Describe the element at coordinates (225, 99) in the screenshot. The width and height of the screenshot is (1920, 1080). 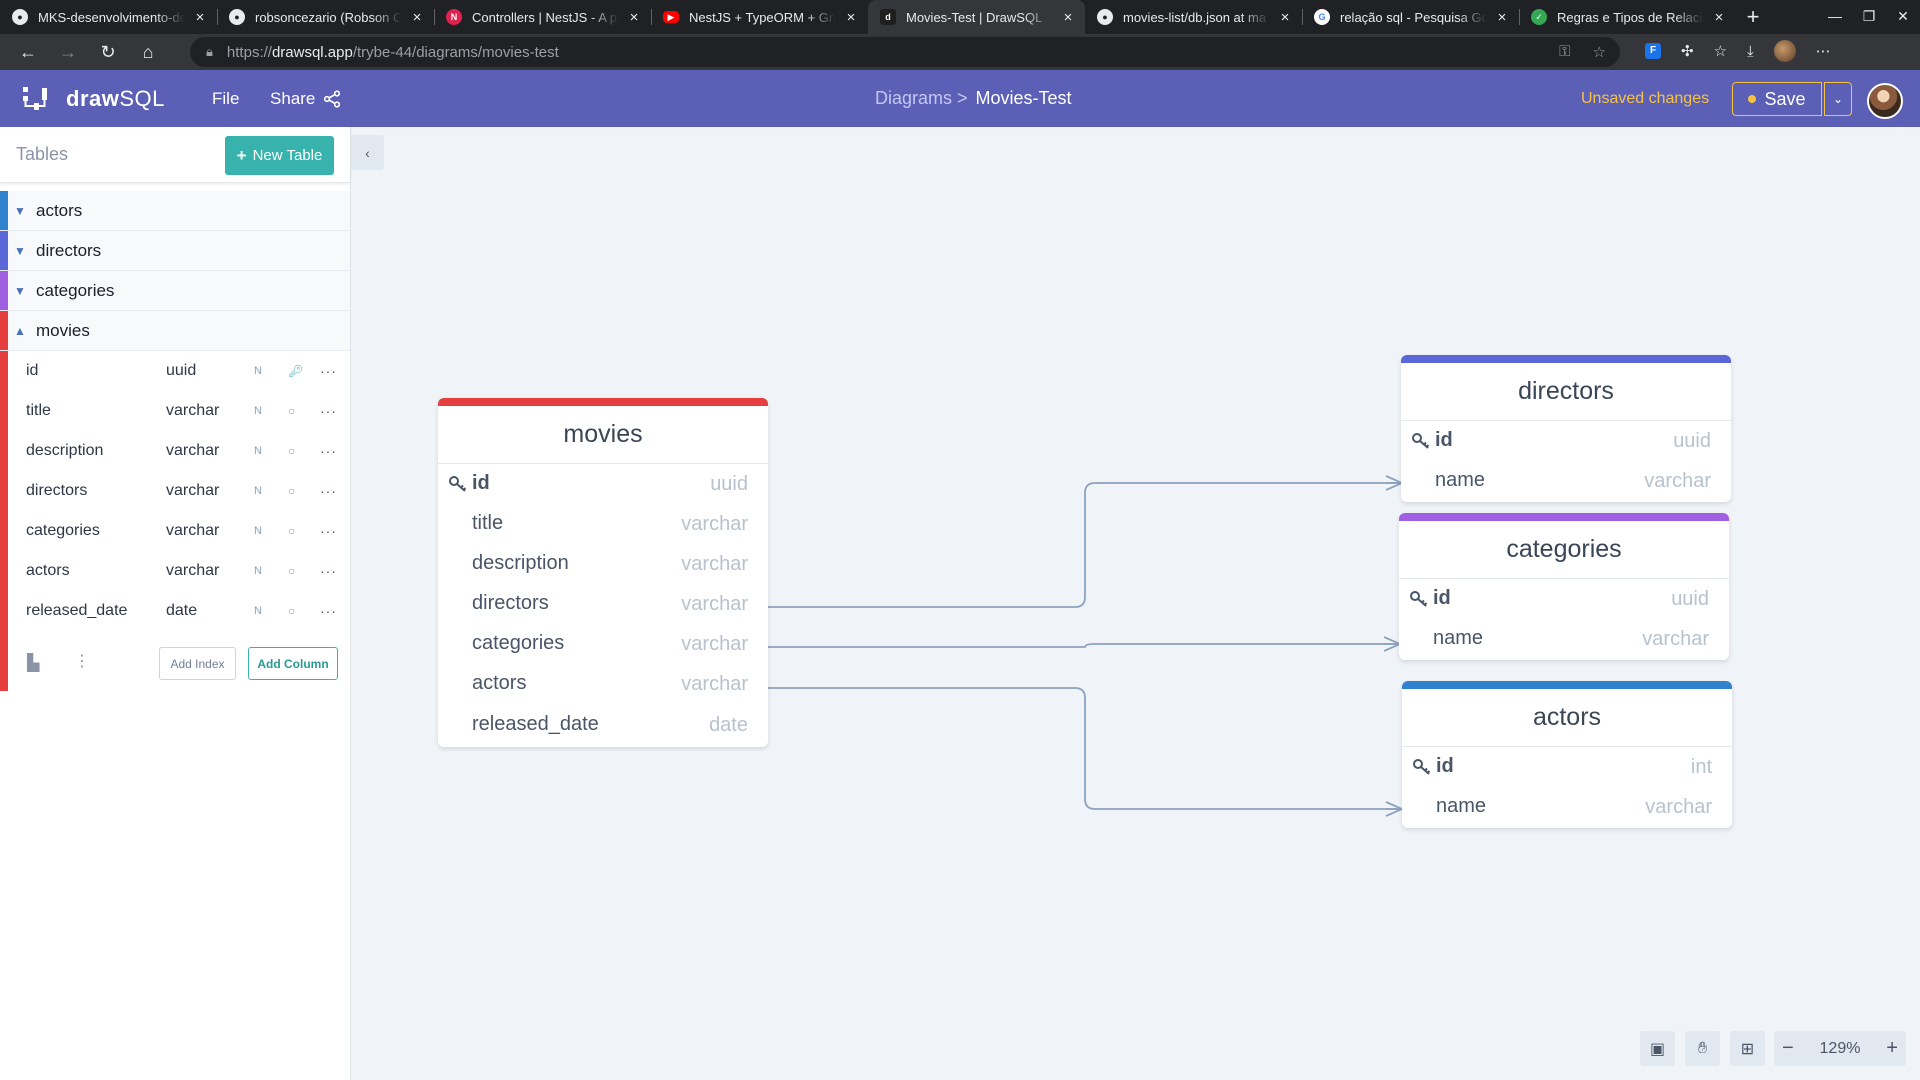
I see `file-menu: File` at that location.